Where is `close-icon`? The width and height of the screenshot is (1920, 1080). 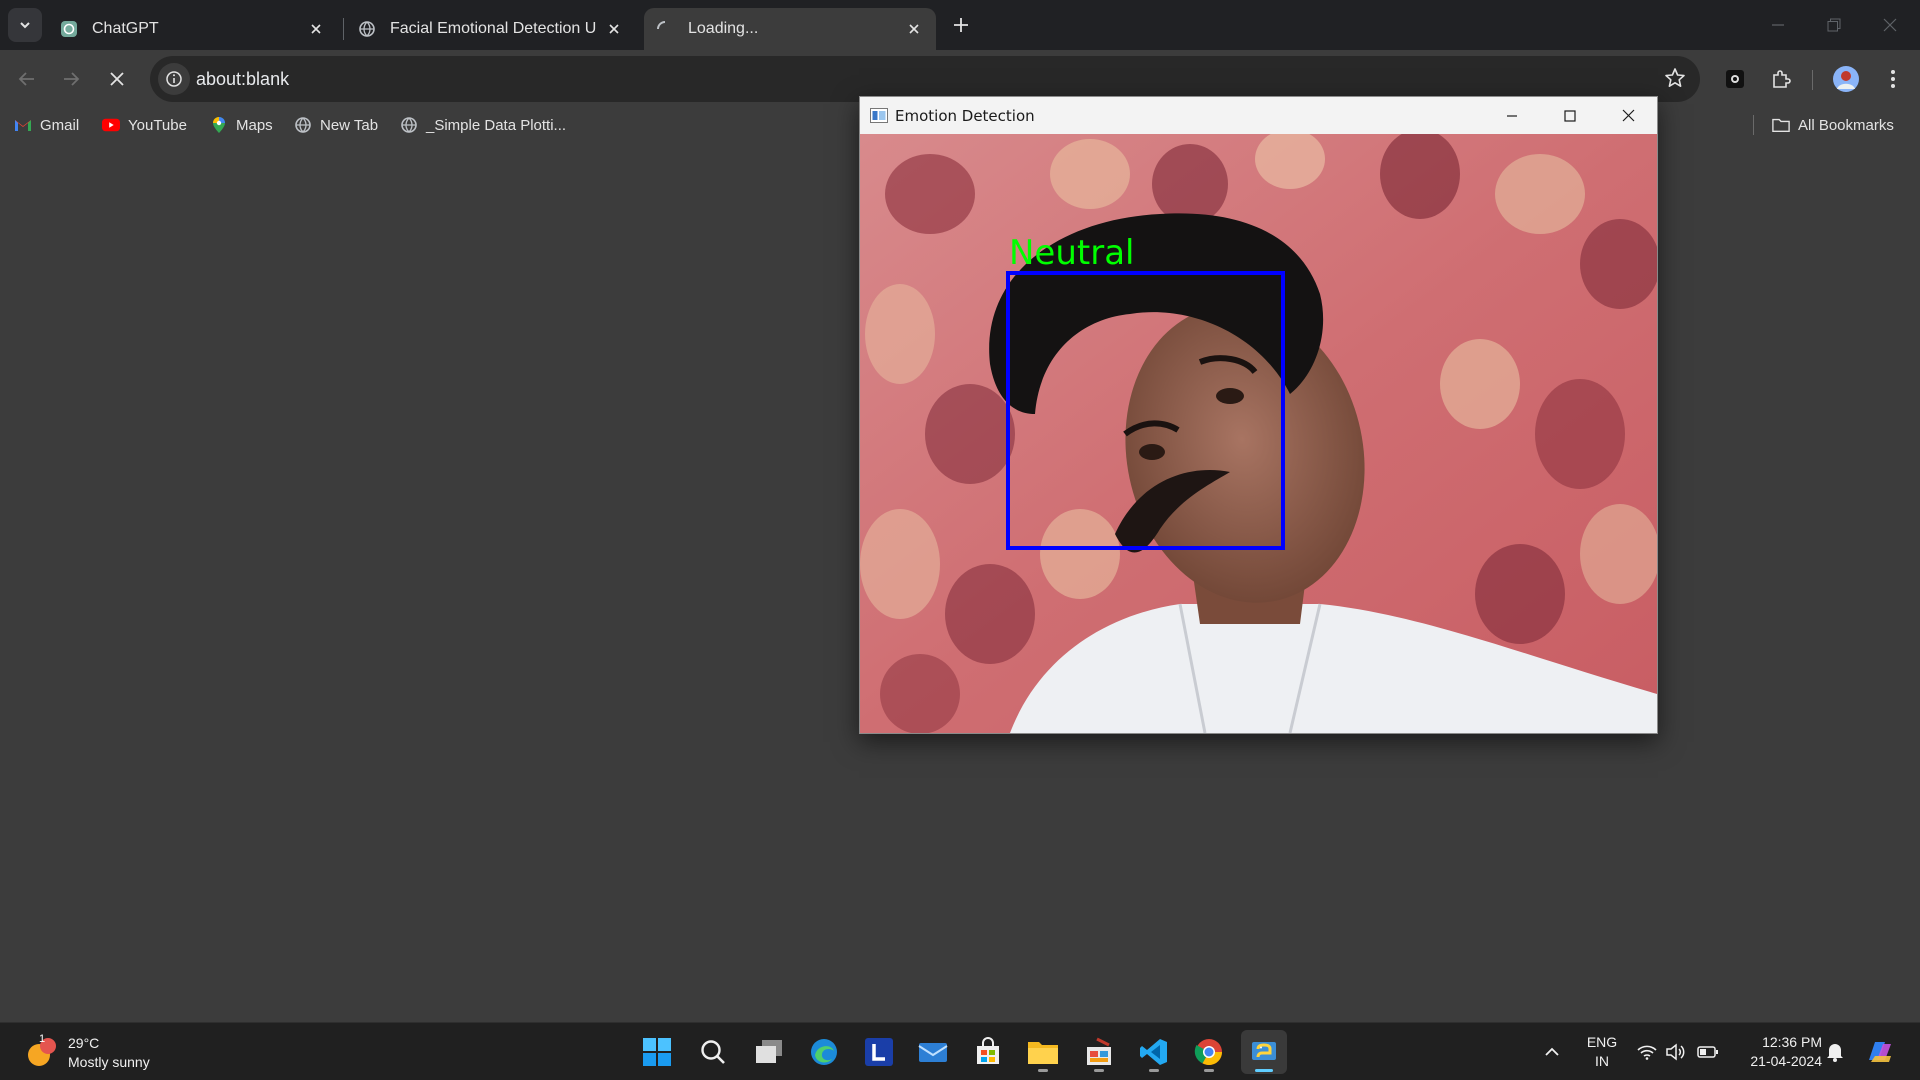
close-icon is located at coordinates (1628, 115).